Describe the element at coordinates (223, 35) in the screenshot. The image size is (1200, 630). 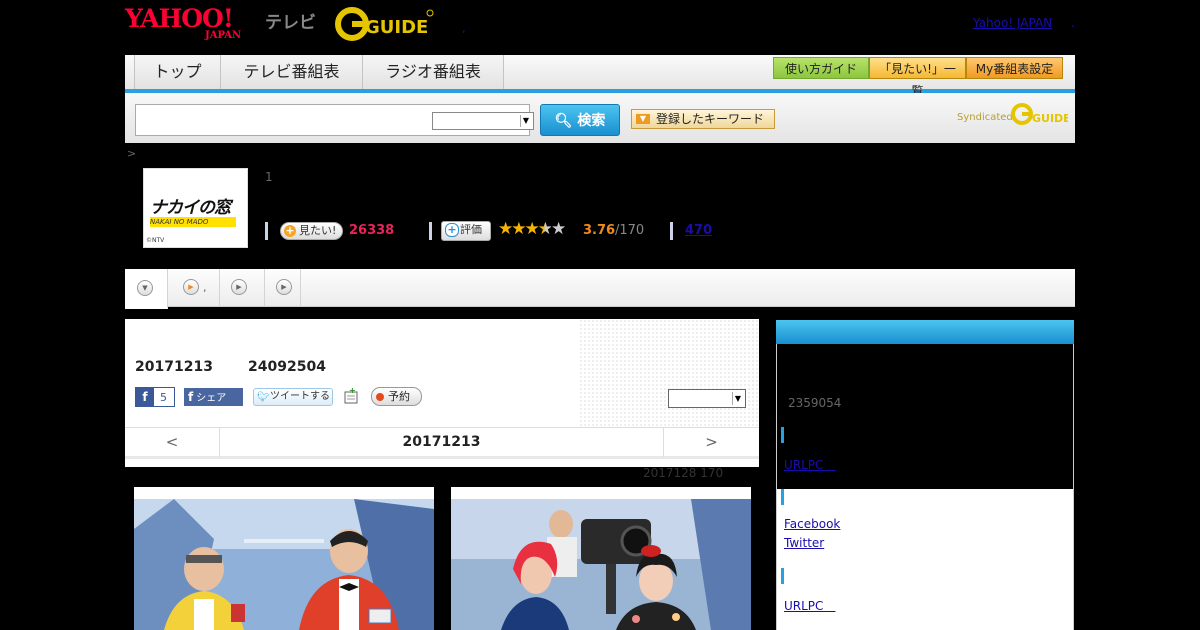
I see `japan-logo-text: JAPAN` at that location.